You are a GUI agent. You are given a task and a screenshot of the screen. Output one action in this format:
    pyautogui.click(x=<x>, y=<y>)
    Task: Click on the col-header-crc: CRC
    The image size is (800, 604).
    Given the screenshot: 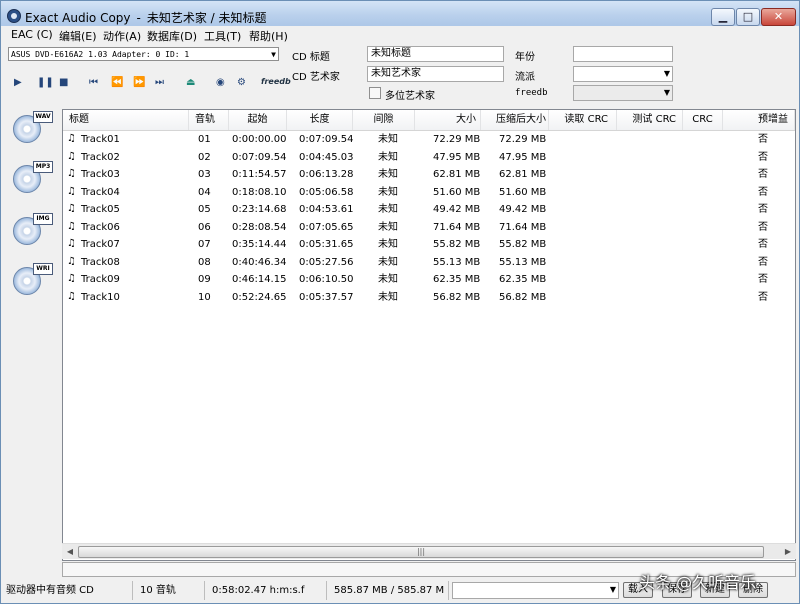 What is the action you would take?
    pyautogui.click(x=703, y=120)
    